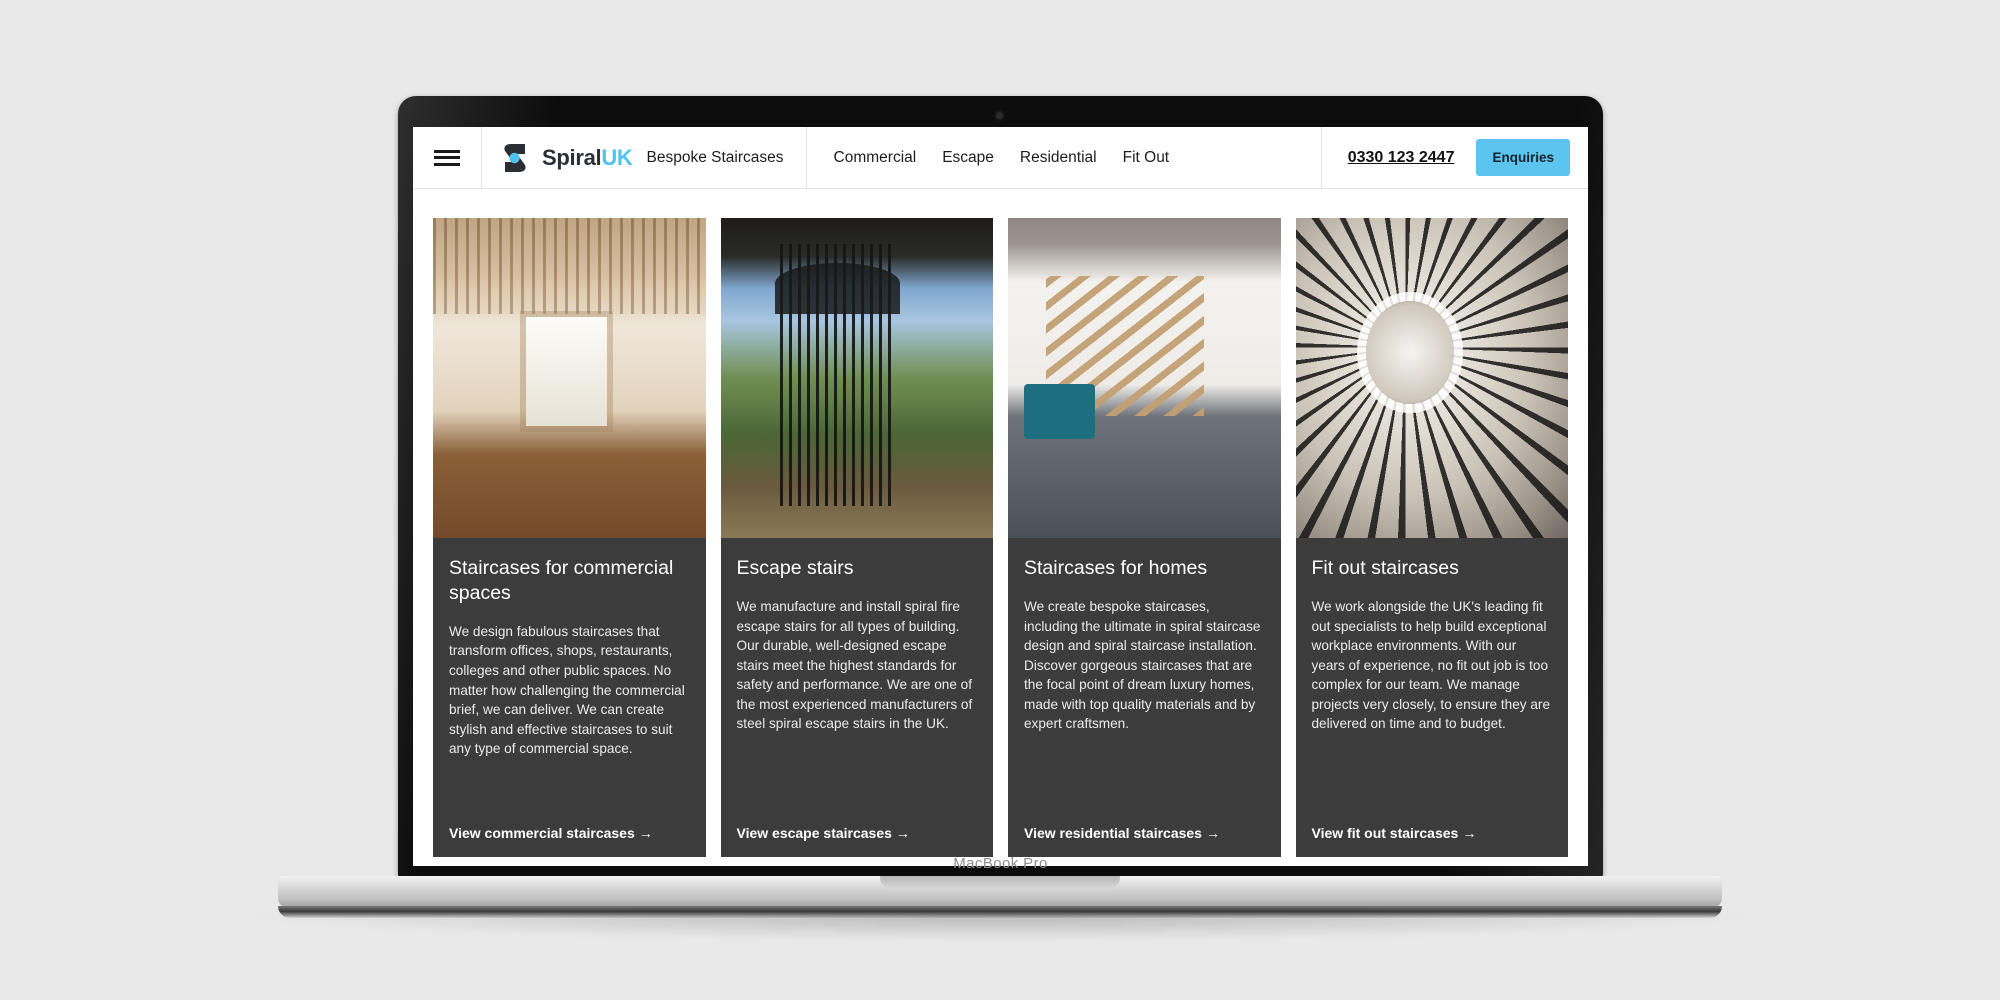 The image size is (2000, 1000). Describe the element at coordinates (572, 157) in the screenshot. I see `logo-word-dark: Spiral` at that location.